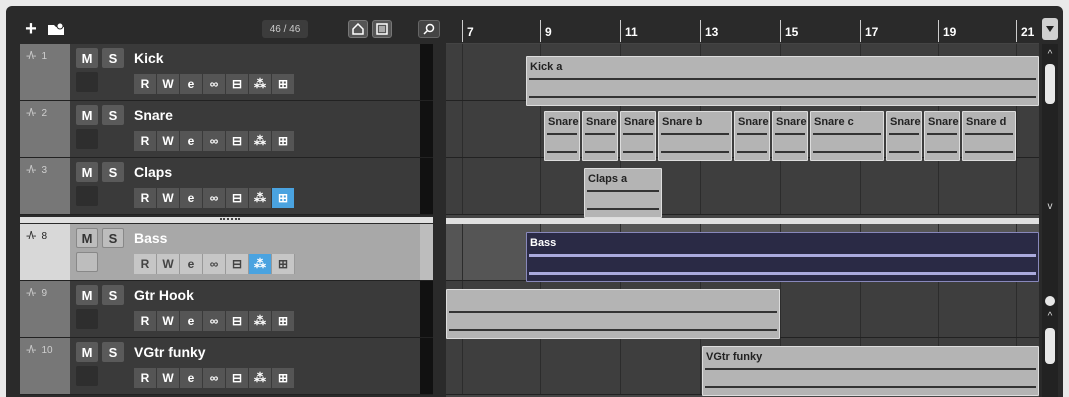  I want to click on event-display-divider, so click(742, 221).